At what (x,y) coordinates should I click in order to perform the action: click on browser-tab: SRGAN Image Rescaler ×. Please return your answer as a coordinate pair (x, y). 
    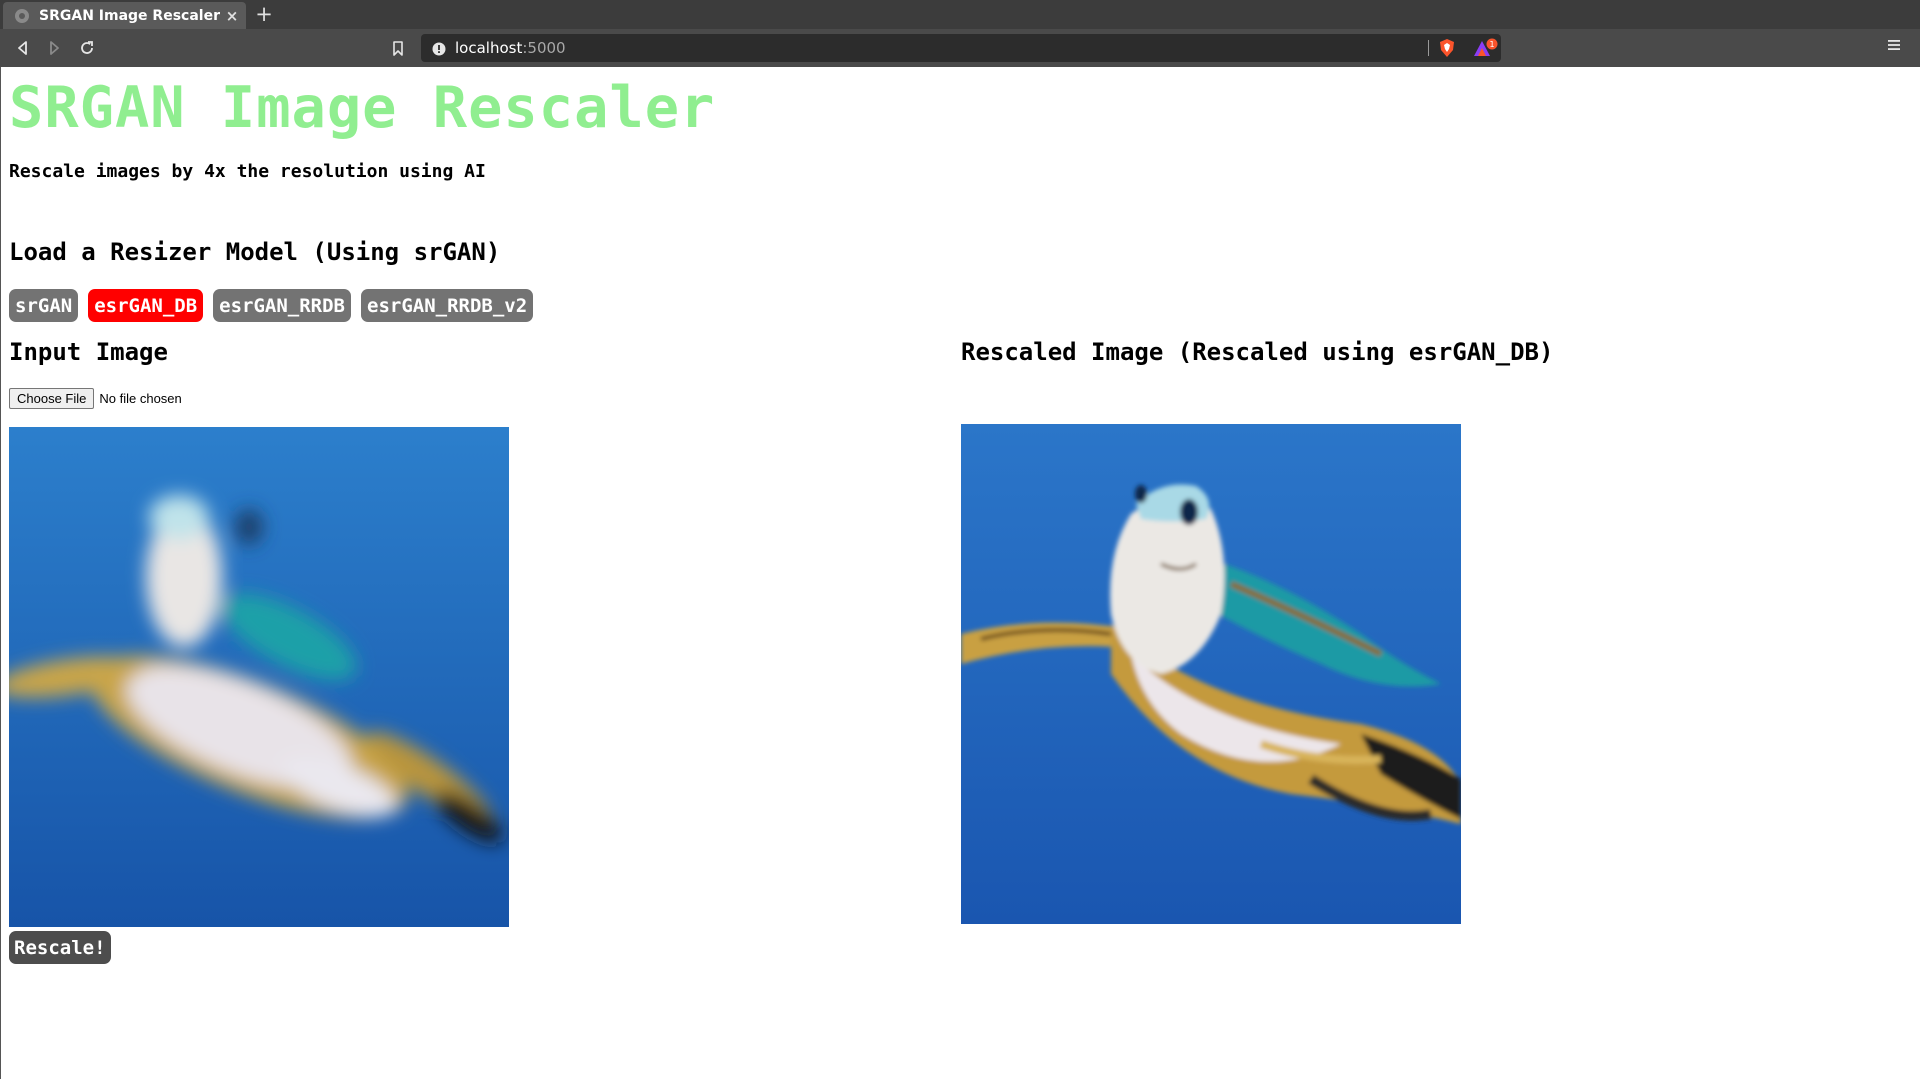
    Looking at the image, I should click on (124, 15).